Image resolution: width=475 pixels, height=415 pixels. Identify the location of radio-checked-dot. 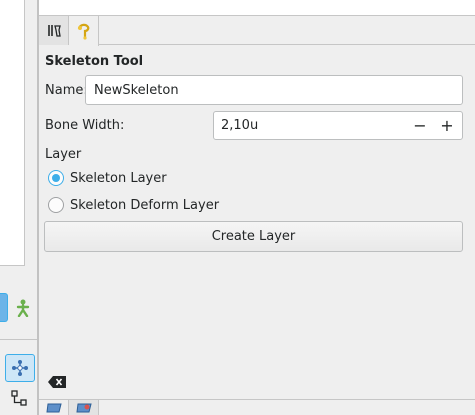
(56, 178).